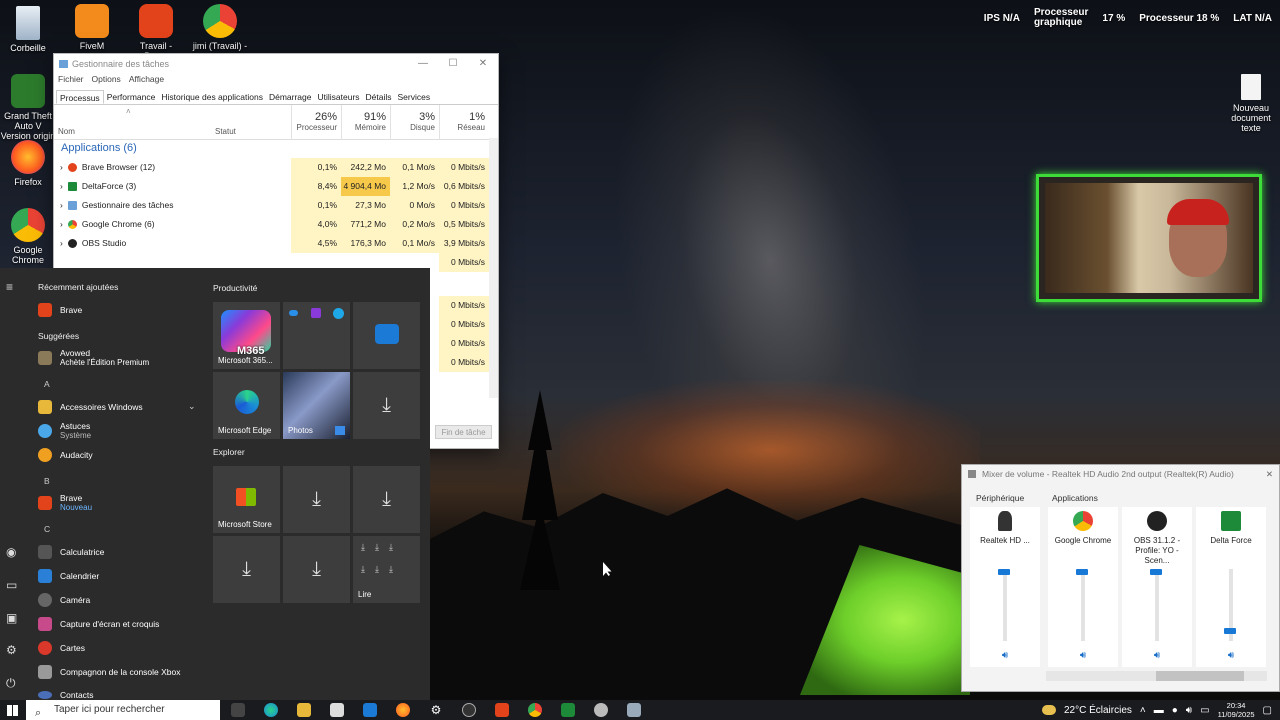 The width and height of the screenshot is (1280, 720). What do you see at coordinates (71, 81) in the screenshot?
I see `menu-fichier: Fichier` at bounding box center [71, 81].